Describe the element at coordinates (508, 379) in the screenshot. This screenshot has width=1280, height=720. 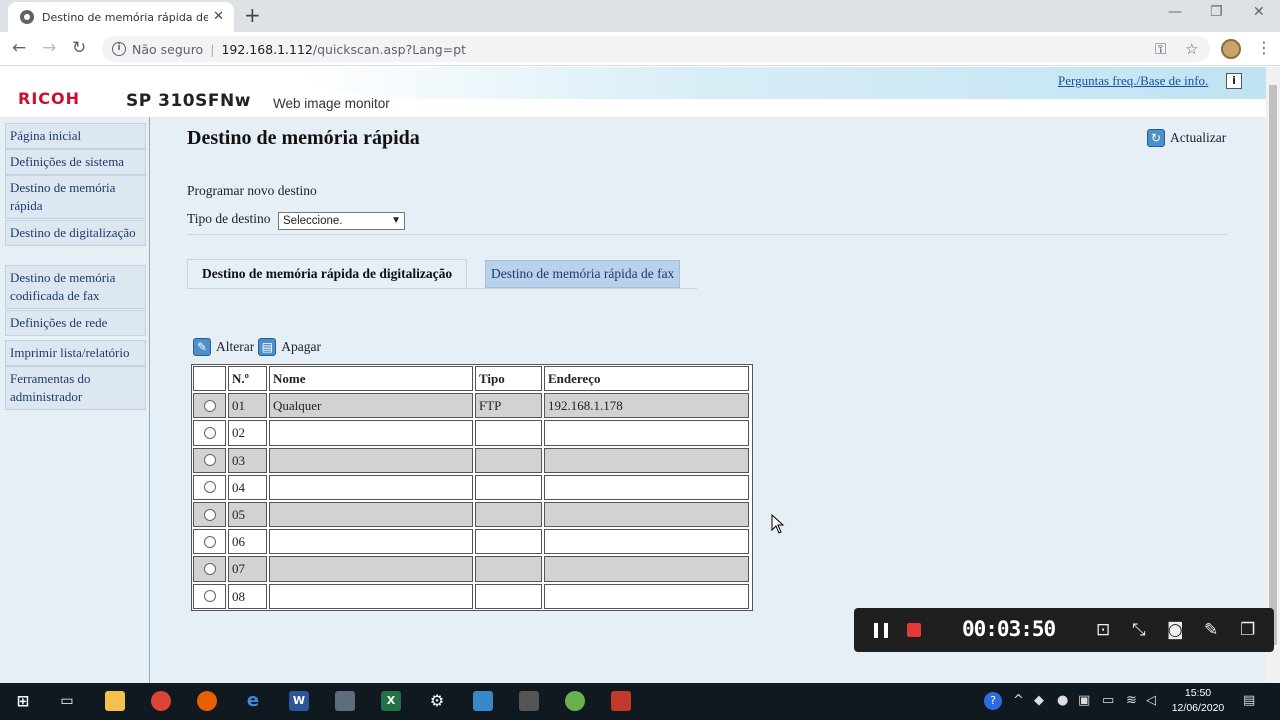
I see `column-header-type: Tipo` at that location.